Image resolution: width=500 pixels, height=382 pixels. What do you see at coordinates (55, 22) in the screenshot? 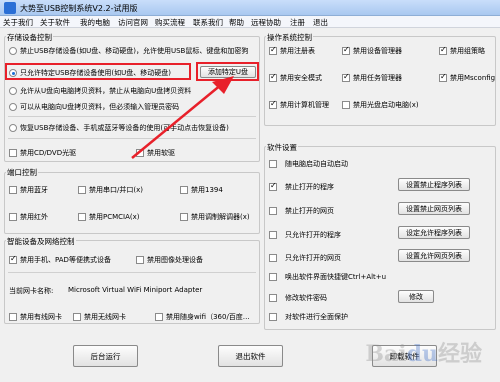
I see `menu-item-about-software: 关于软件` at bounding box center [55, 22].